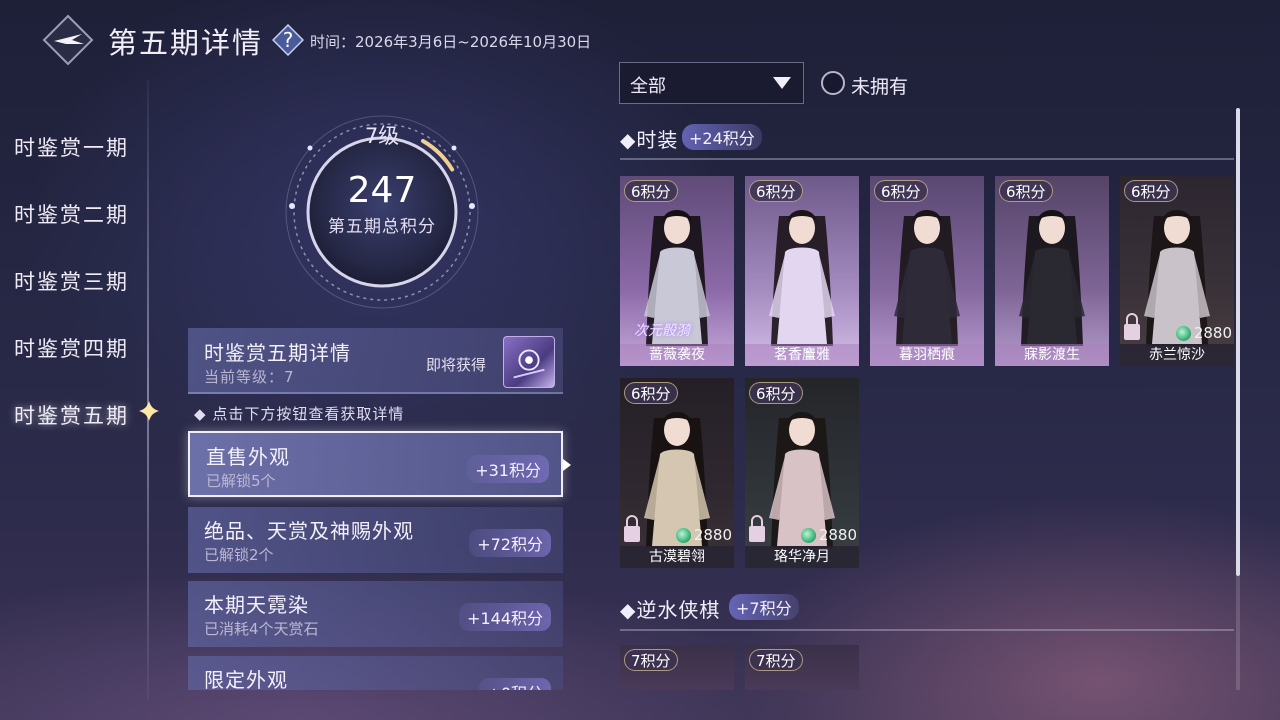 Image resolution: width=1280 pixels, height=720 pixels. I want to click on card-series-tag: 次元骰漪, so click(662, 331).